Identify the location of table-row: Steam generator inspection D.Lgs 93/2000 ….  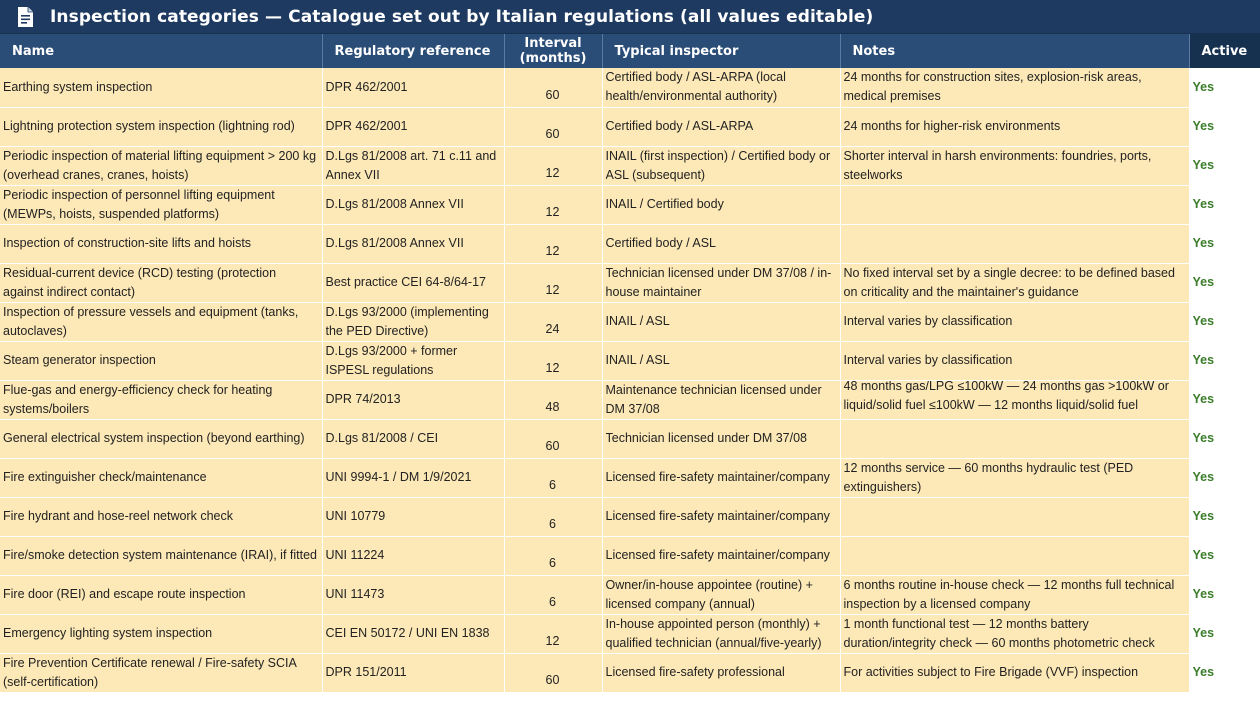
(630, 361).